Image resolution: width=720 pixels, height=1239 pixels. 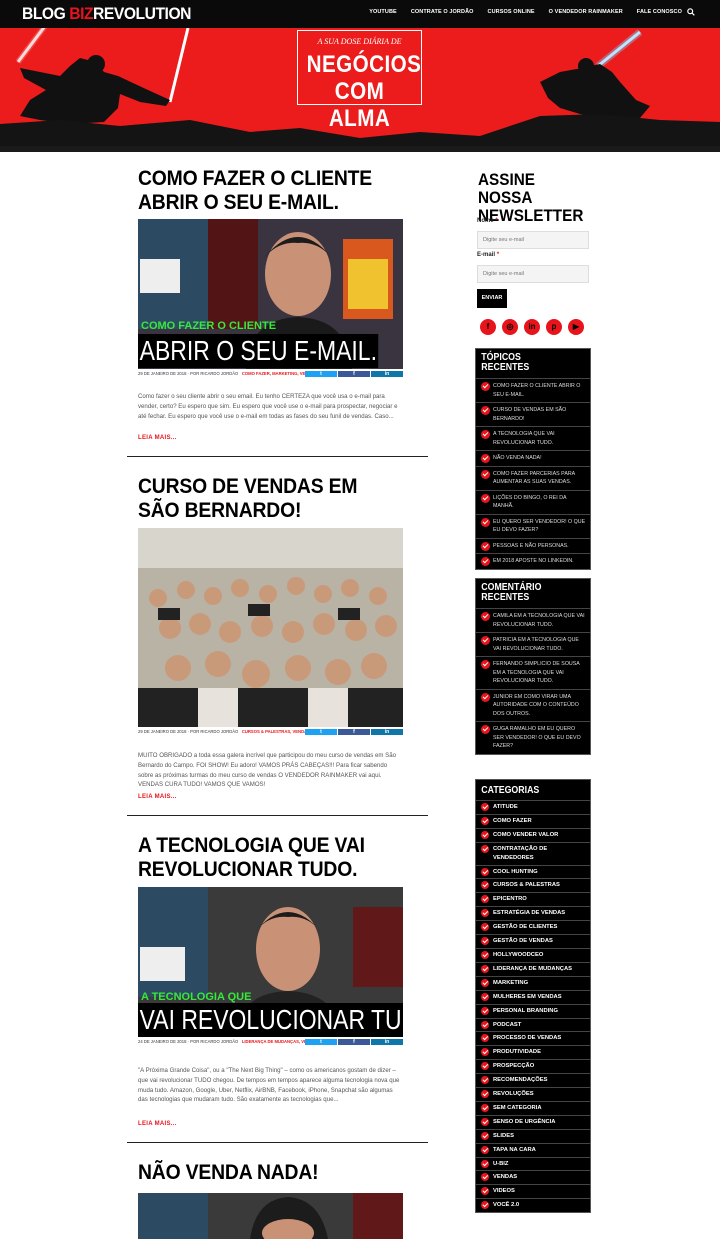 What do you see at coordinates (533, 1038) in the screenshot?
I see `category-item: PROCESSO DE VENDAS` at bounding box center [533, 1038].